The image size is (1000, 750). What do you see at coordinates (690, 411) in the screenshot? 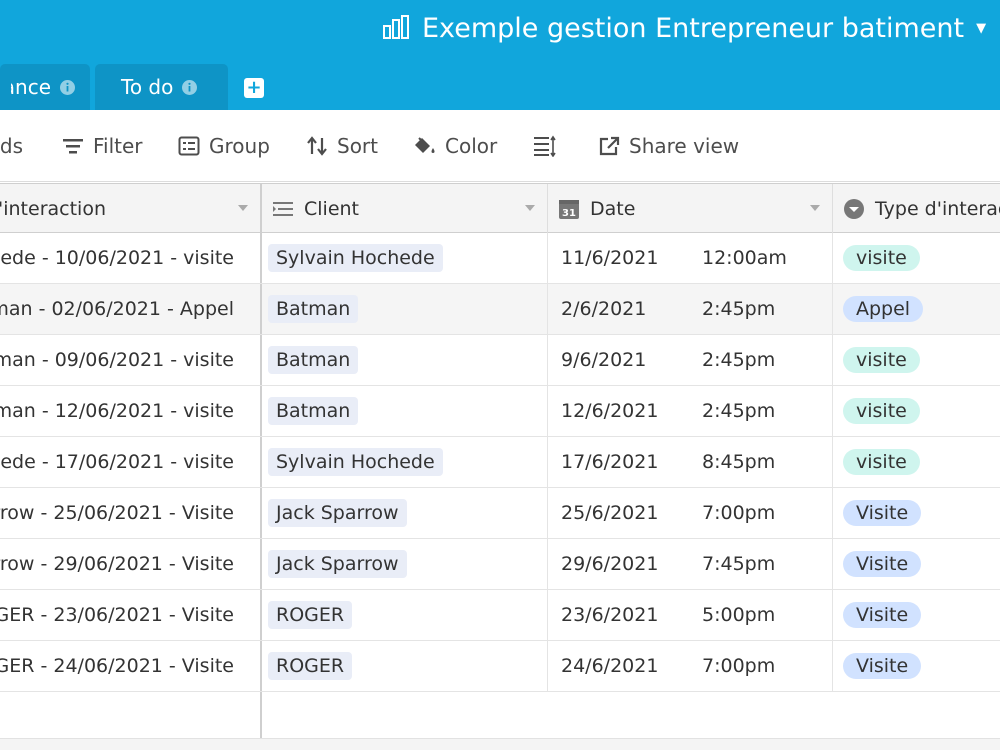
I see `date-cell: 12/6/2021 2:45pm` at bounding box center [690, 411].